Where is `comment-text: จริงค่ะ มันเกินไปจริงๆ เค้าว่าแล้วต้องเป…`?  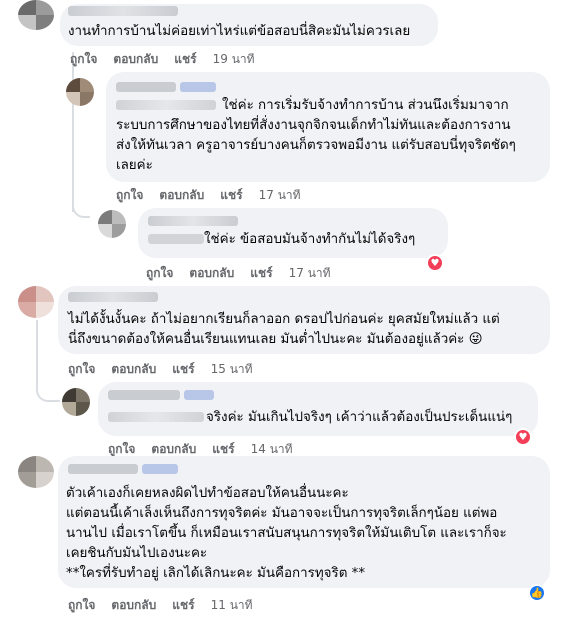
comment-text: จริงค่ะ มันเกินไปจริงๆ เค้าว่าแล้วต้องเป… is located at coordinates (359, 417).